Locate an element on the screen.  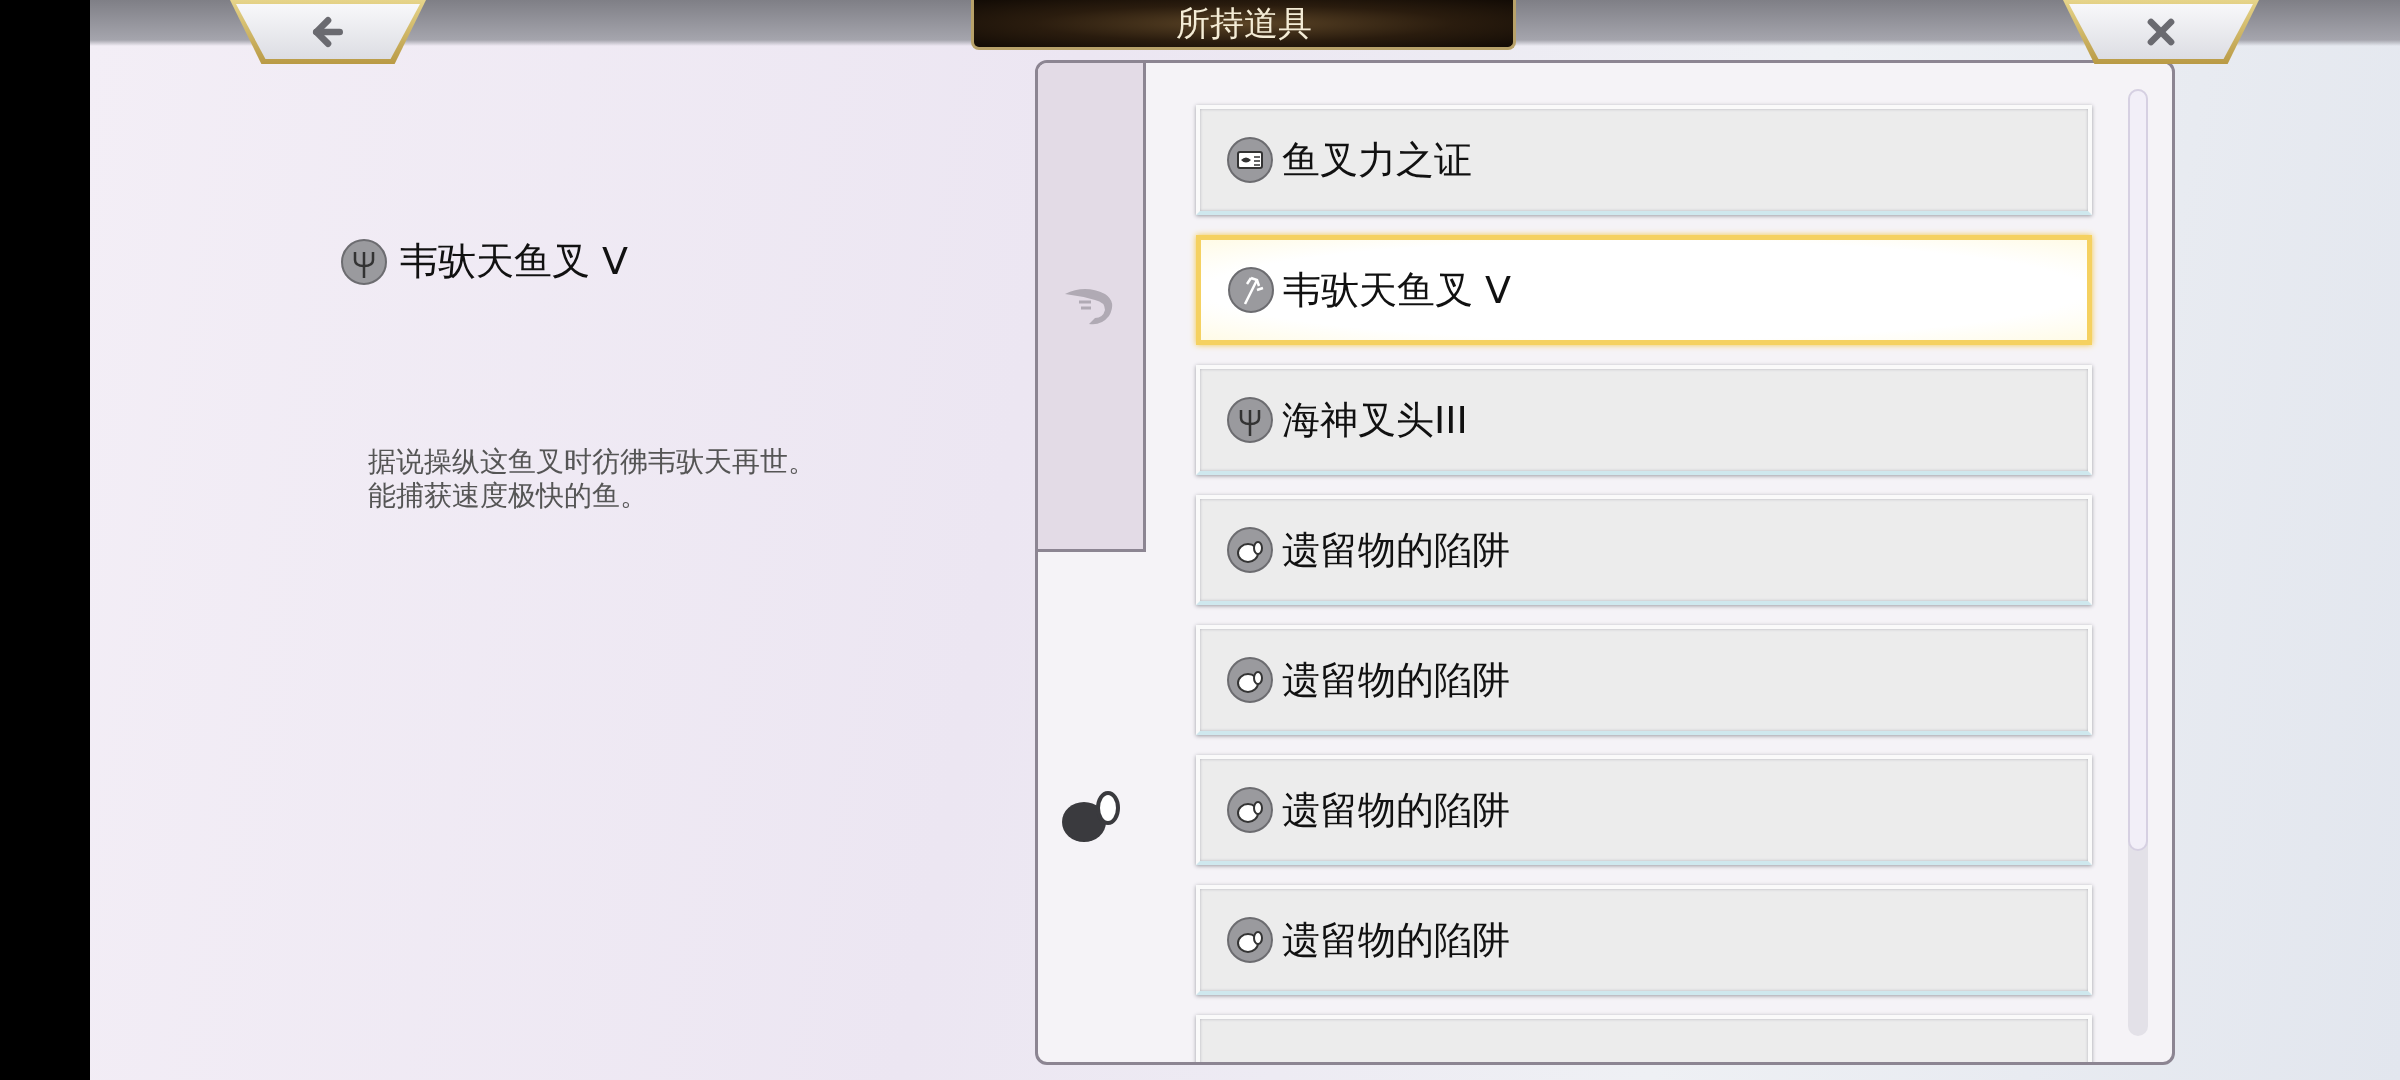
item-title: 韦驮天鱼叉 V is located at coordinates (514, 261).